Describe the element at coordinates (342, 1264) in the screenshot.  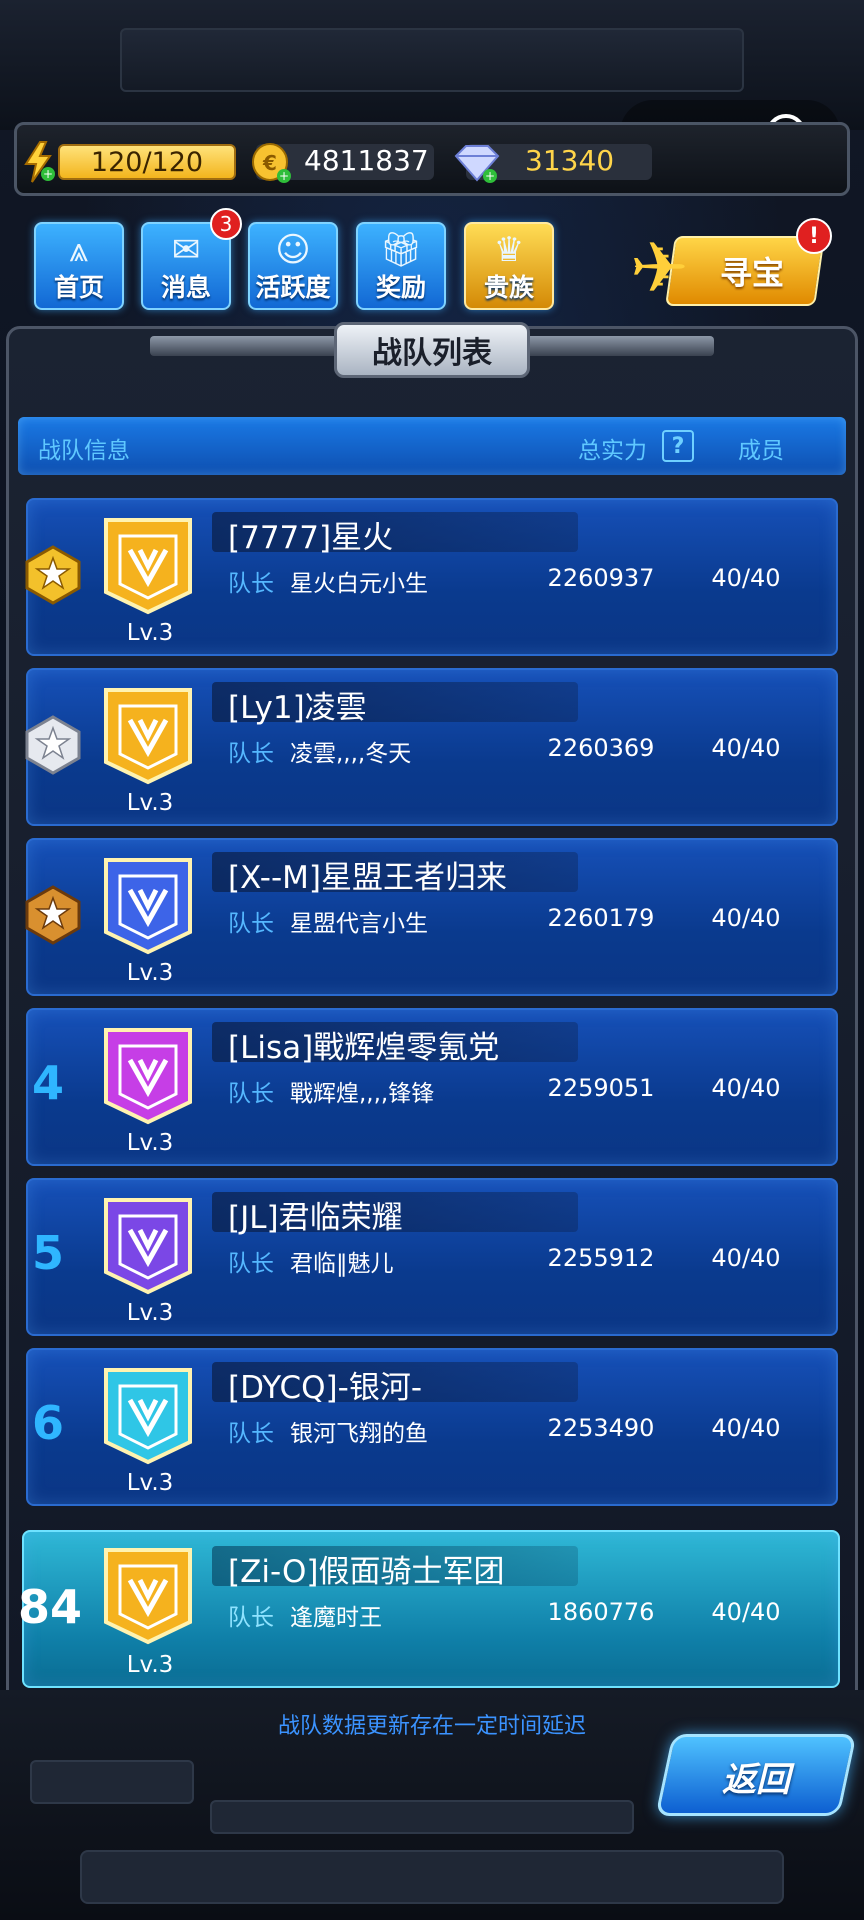
I see `captain-name: 君临‖魅儿` at that location.